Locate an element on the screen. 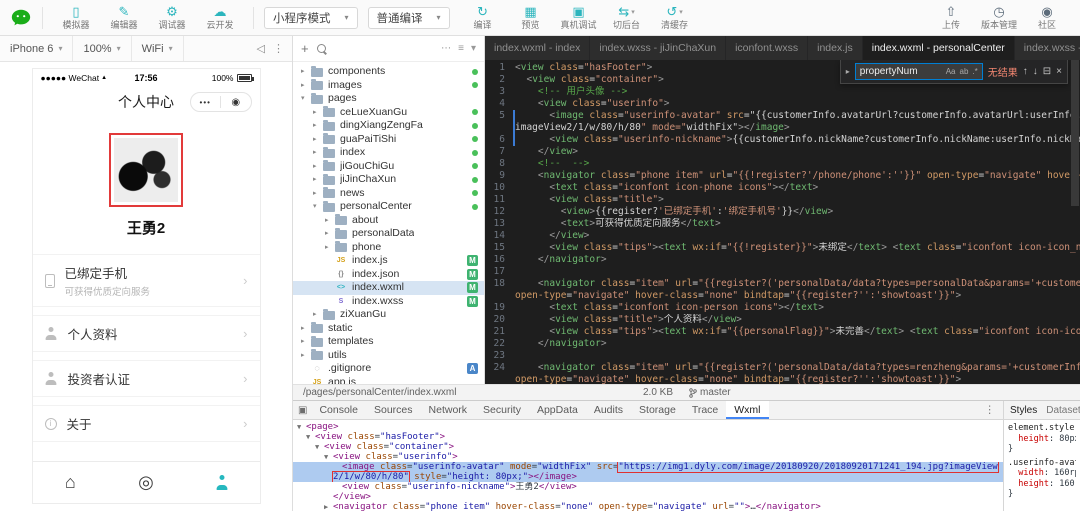  devtools-tab-storage: Storage is located at coordinates (657, 410).